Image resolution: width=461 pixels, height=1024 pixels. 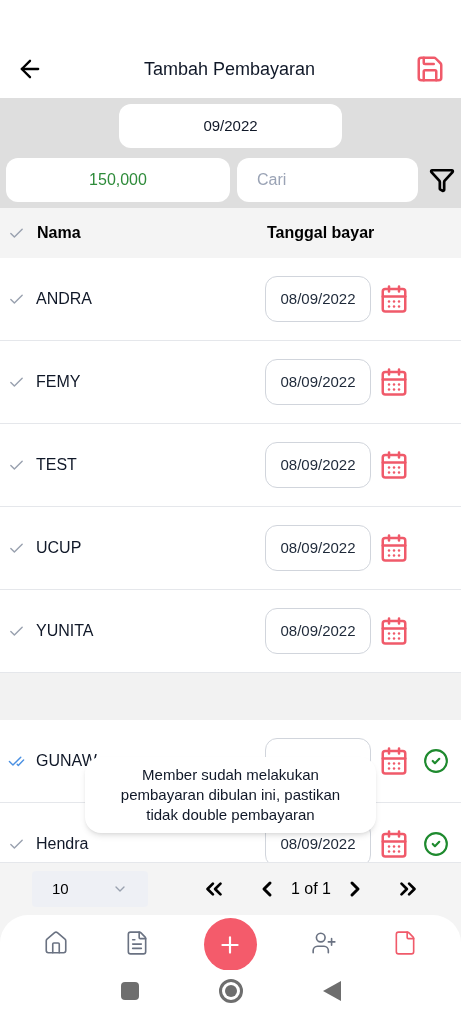 I want to click on search-field: Cari, so click(x=327, y=180).